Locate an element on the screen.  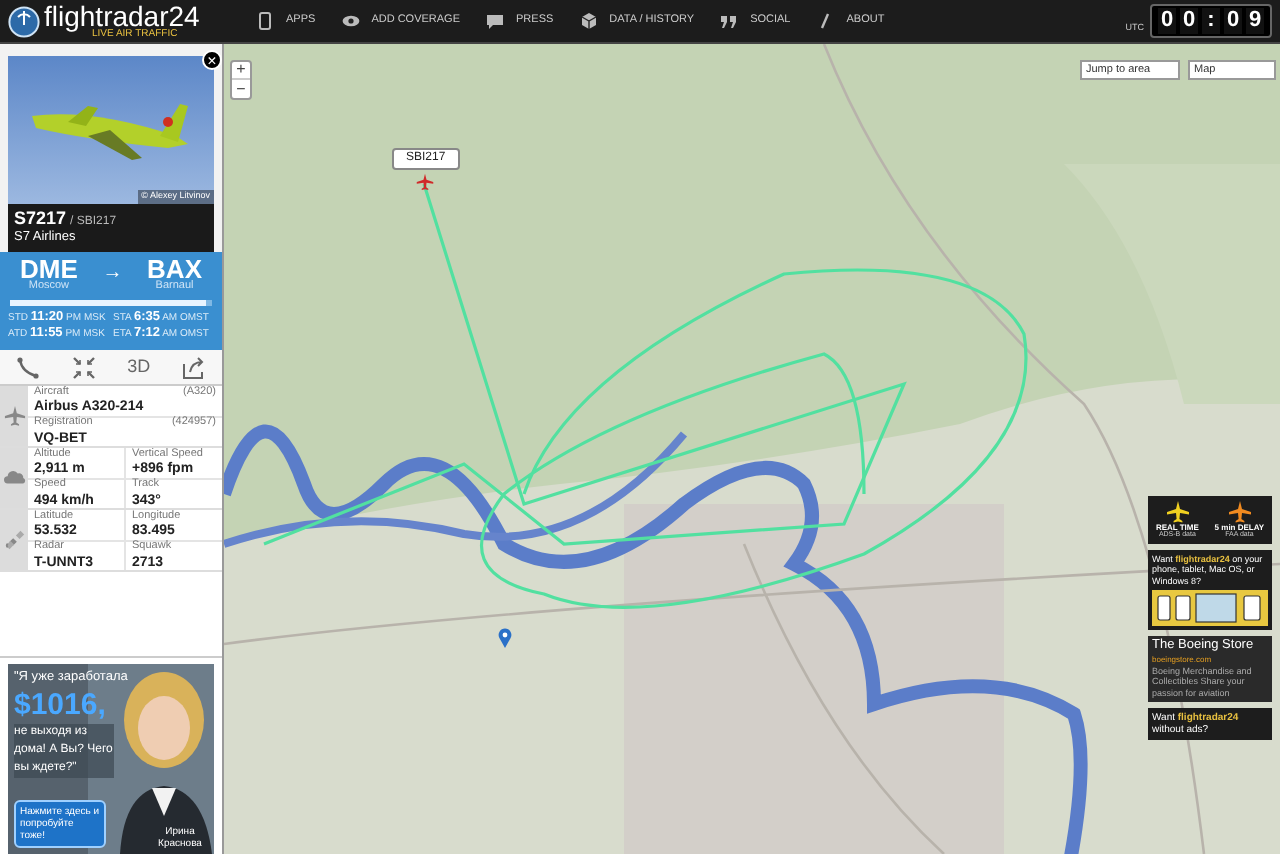
aircraft-icon is located at coordinates (425, 182).